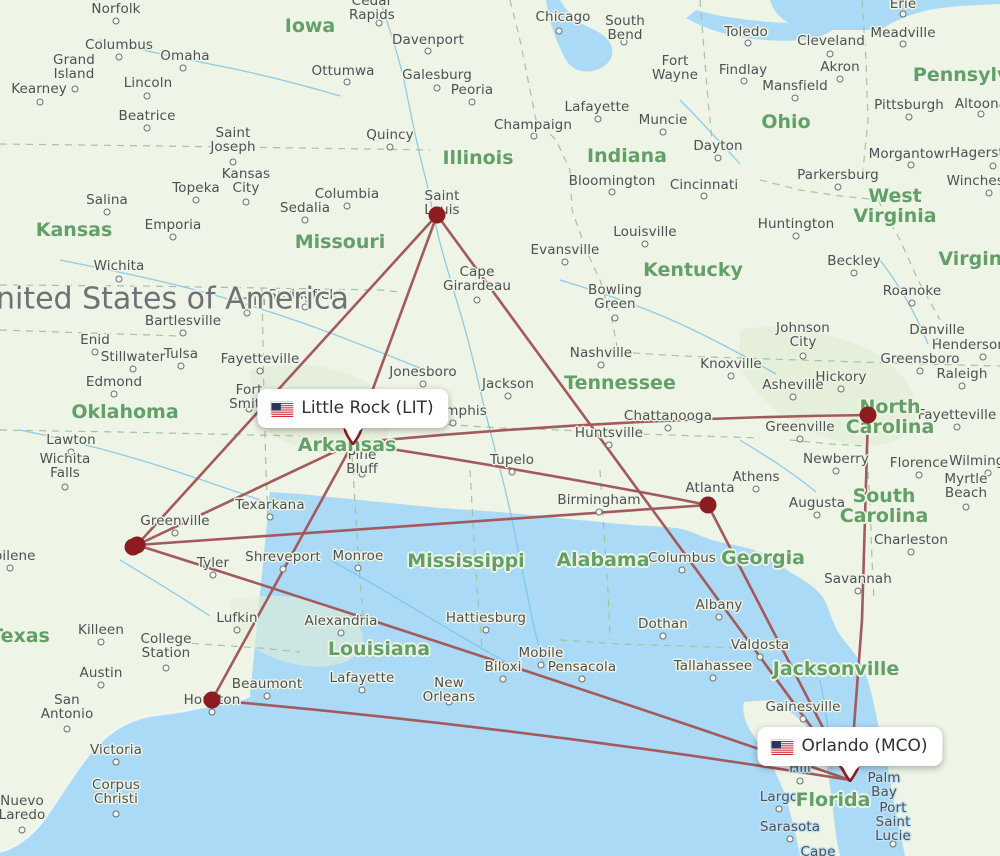  I want to click on tooltip-orlando: Orlando (MCO), so click(850, 751).